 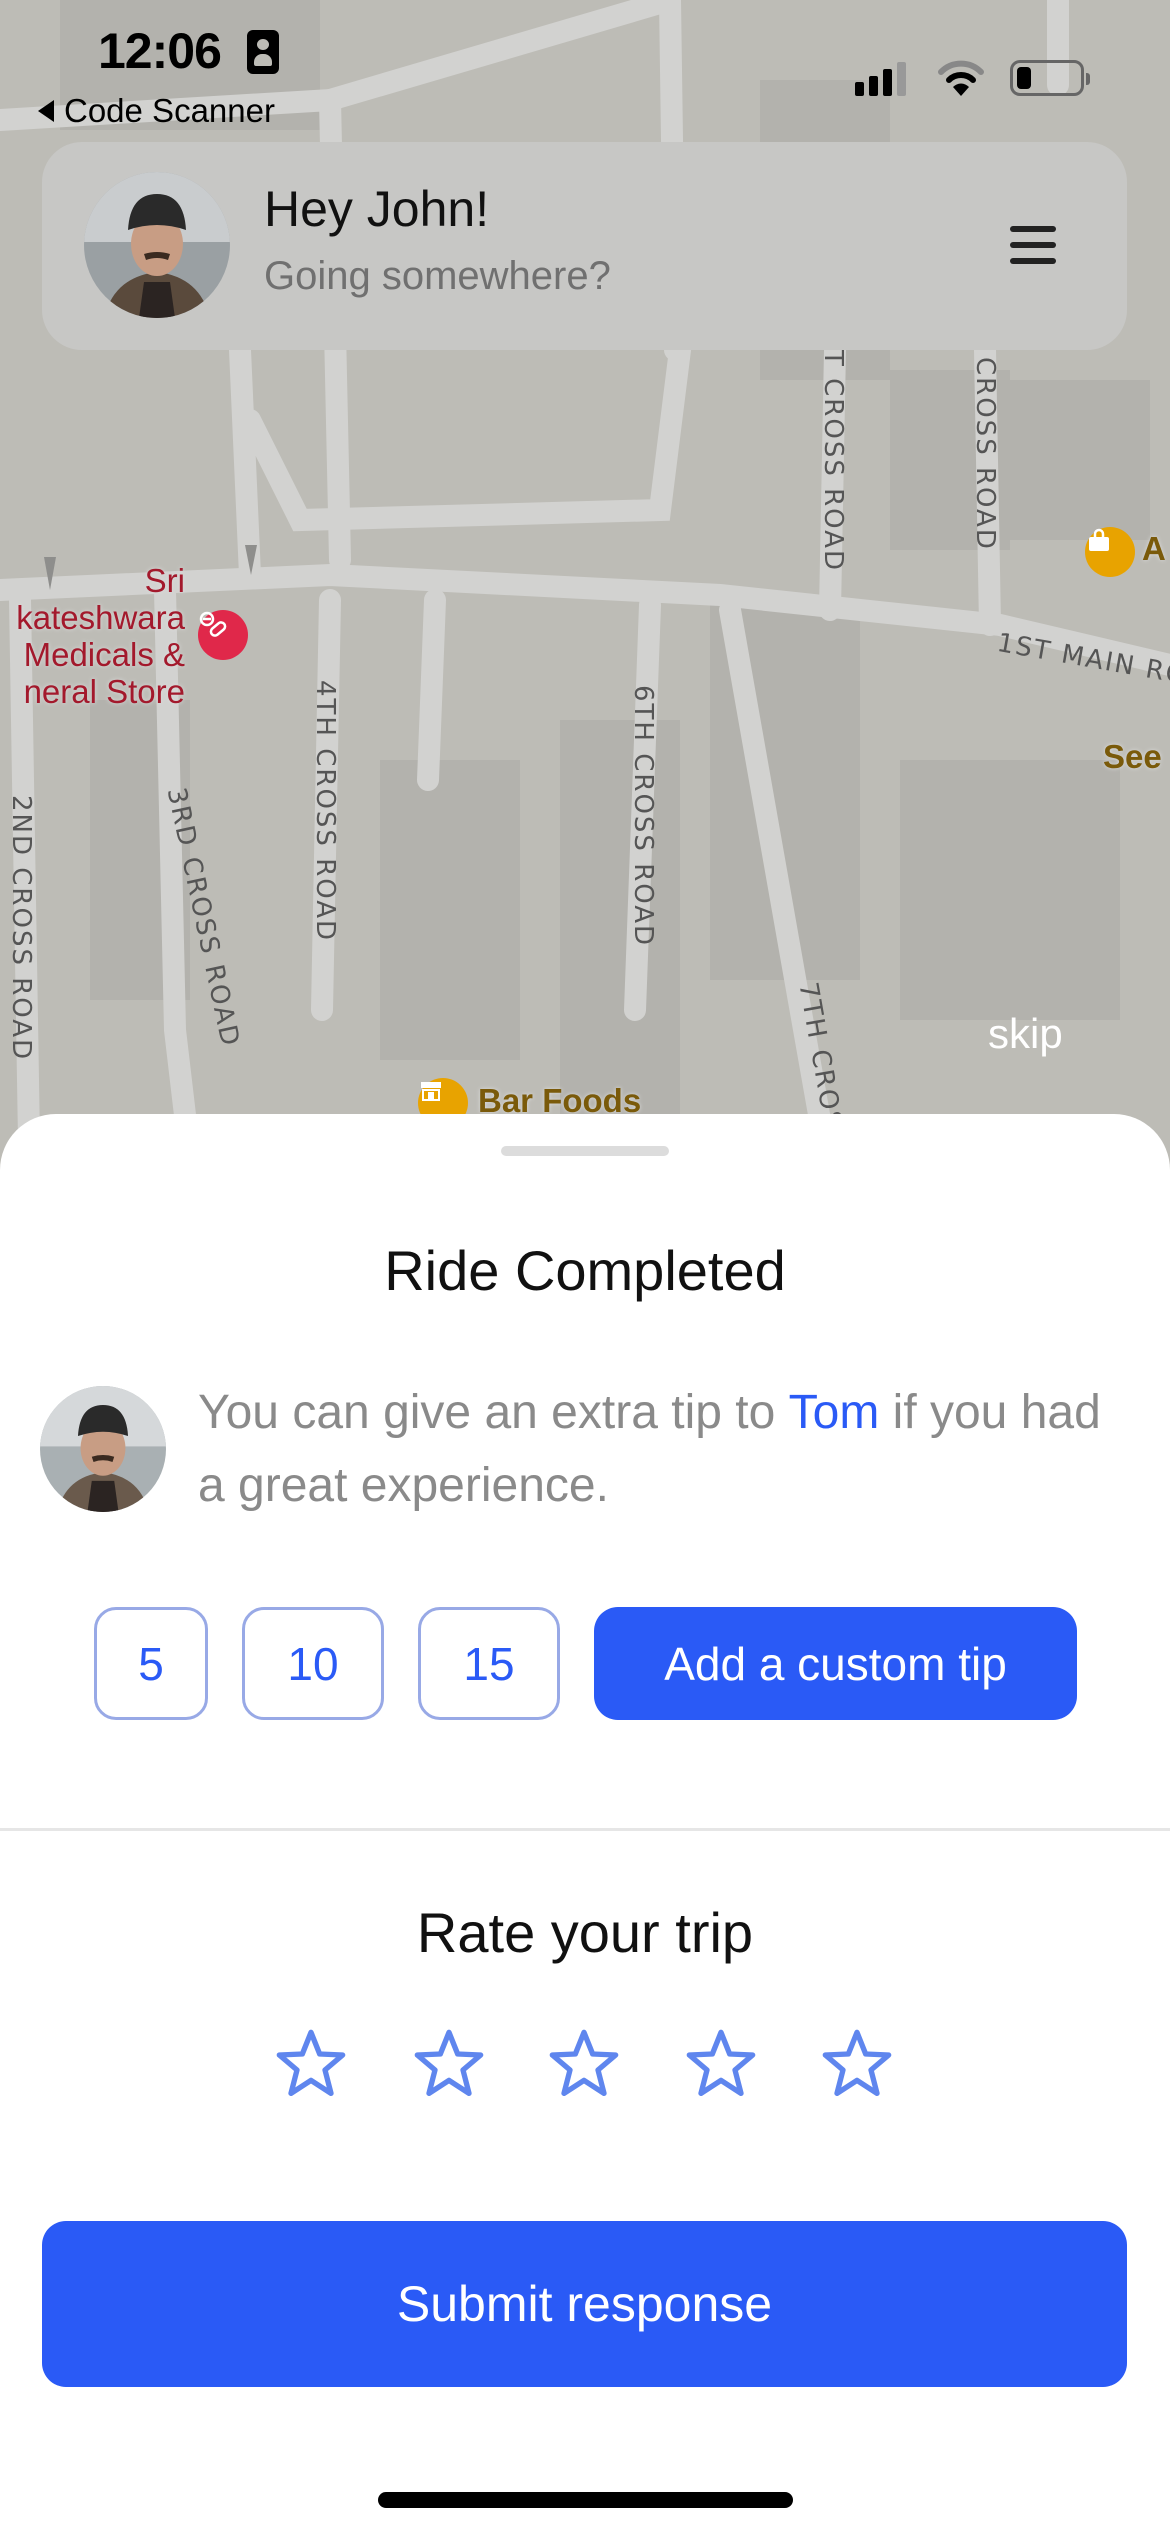 I want to click on greeting-title: Hey John!, so click(x=377, y=209).